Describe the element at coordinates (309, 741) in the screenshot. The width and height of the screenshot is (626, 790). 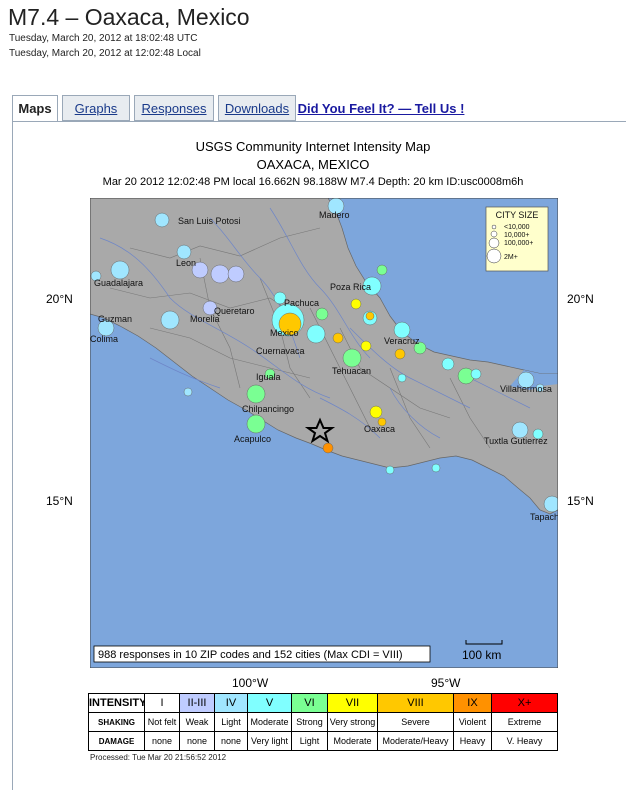
I see `damage-cell: Light` at that location.